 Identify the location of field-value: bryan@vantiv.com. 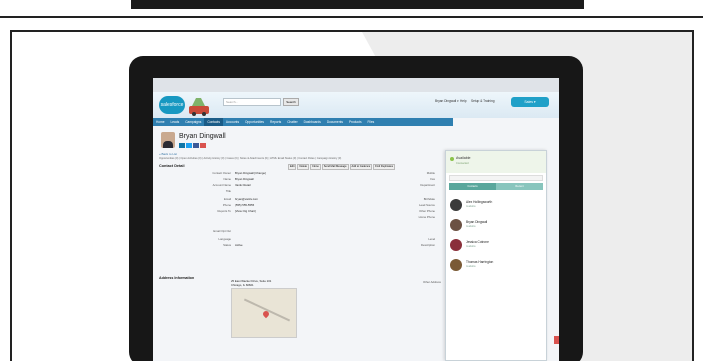
(246, 199).